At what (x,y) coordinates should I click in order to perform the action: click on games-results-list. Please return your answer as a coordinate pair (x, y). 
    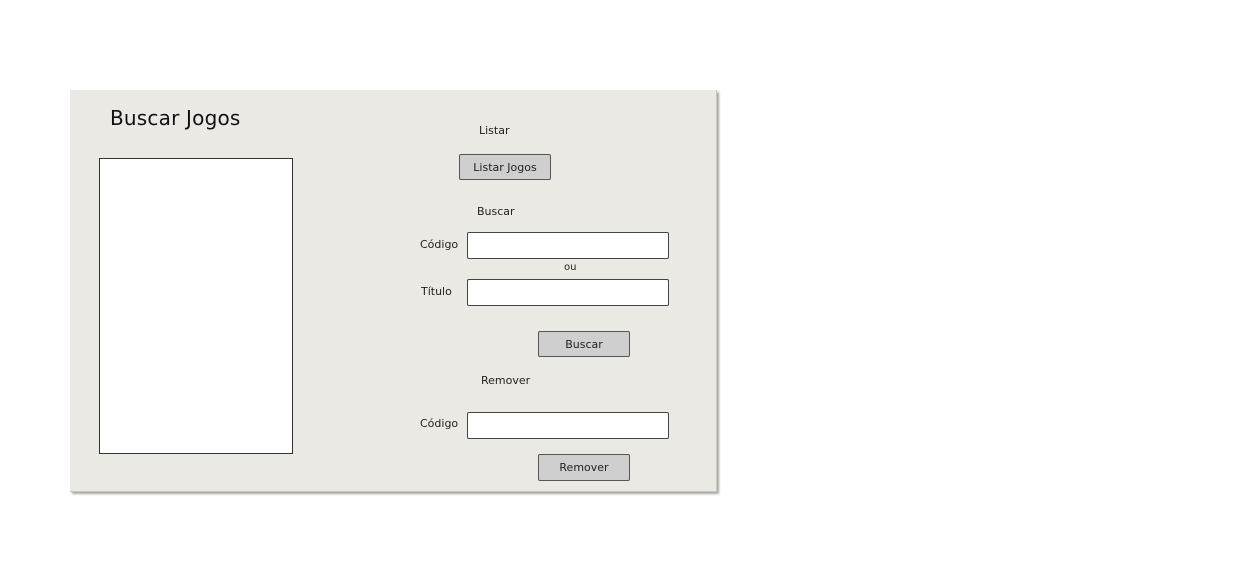
    Looking at the image, I should click on (196, 306).